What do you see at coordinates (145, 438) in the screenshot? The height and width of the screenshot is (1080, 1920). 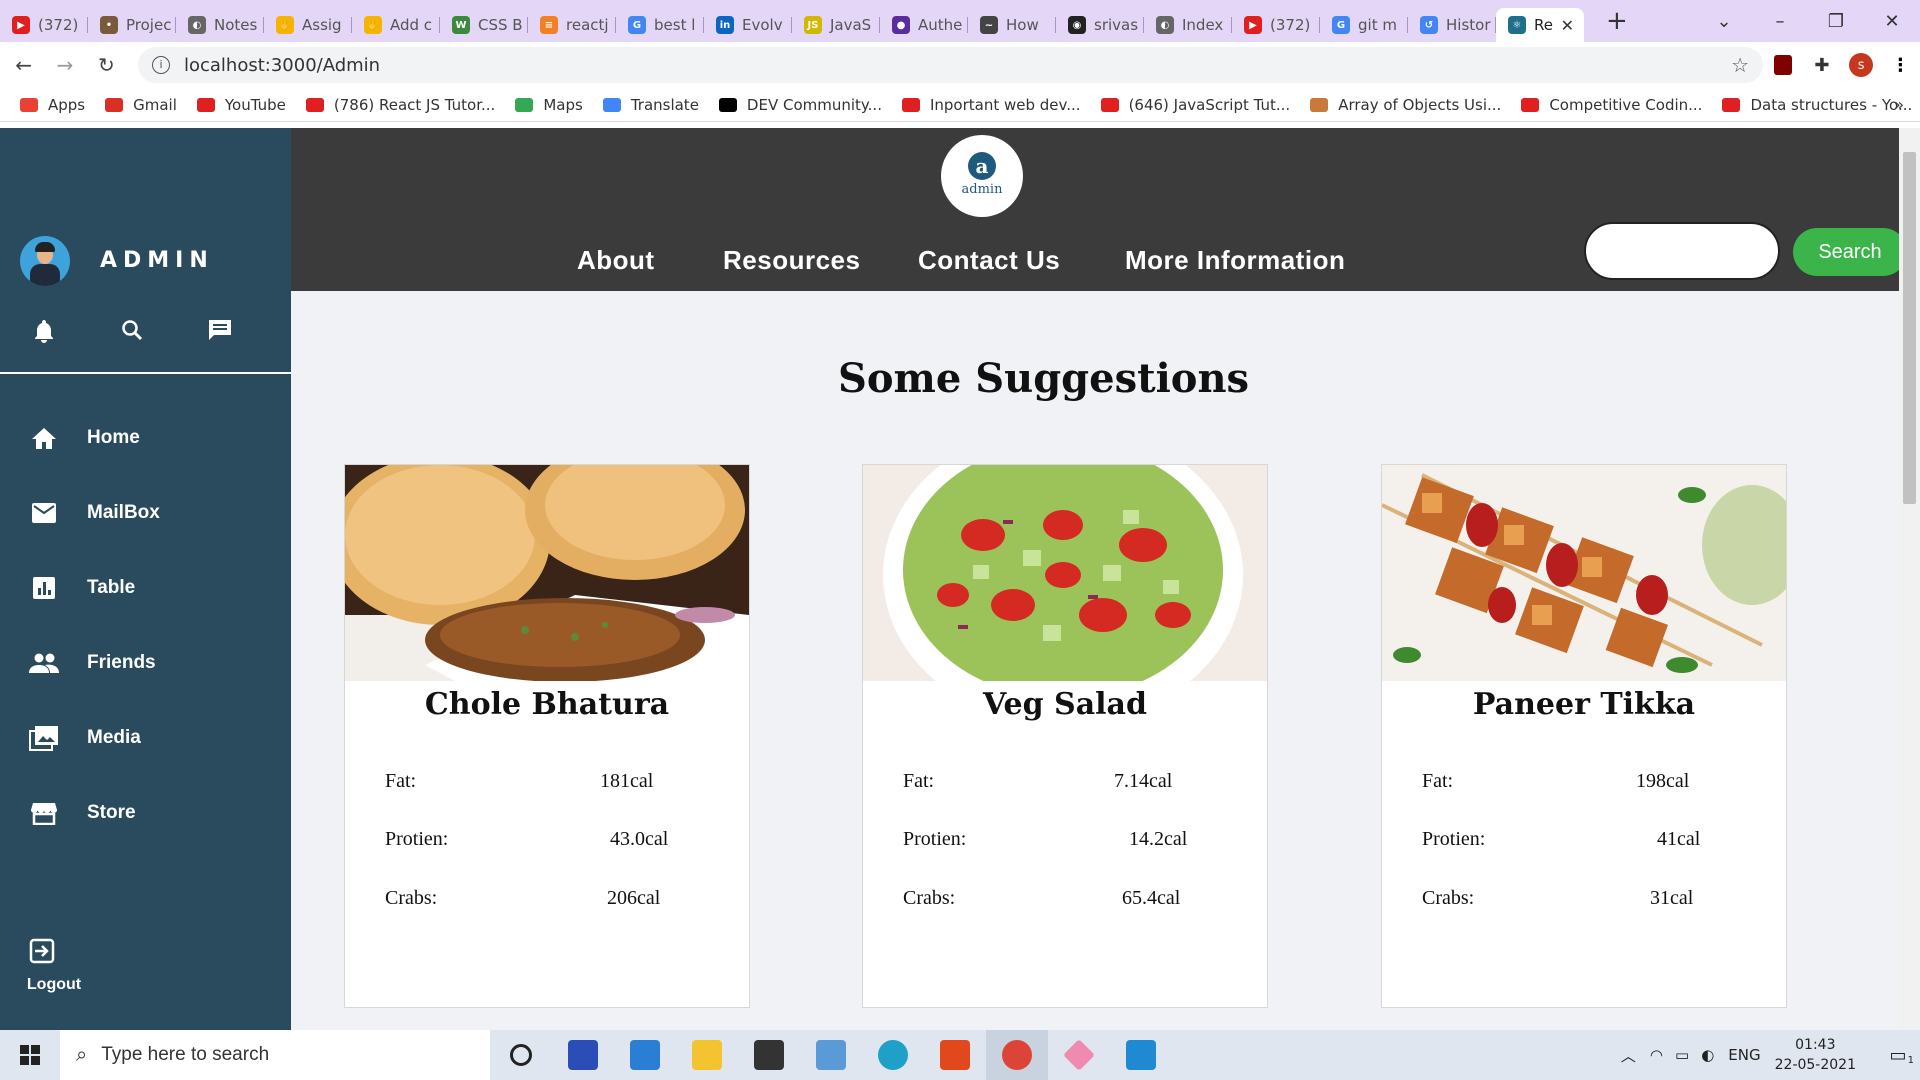 I see `sidebar-item-home: Home` at bounding box center [145, 438].